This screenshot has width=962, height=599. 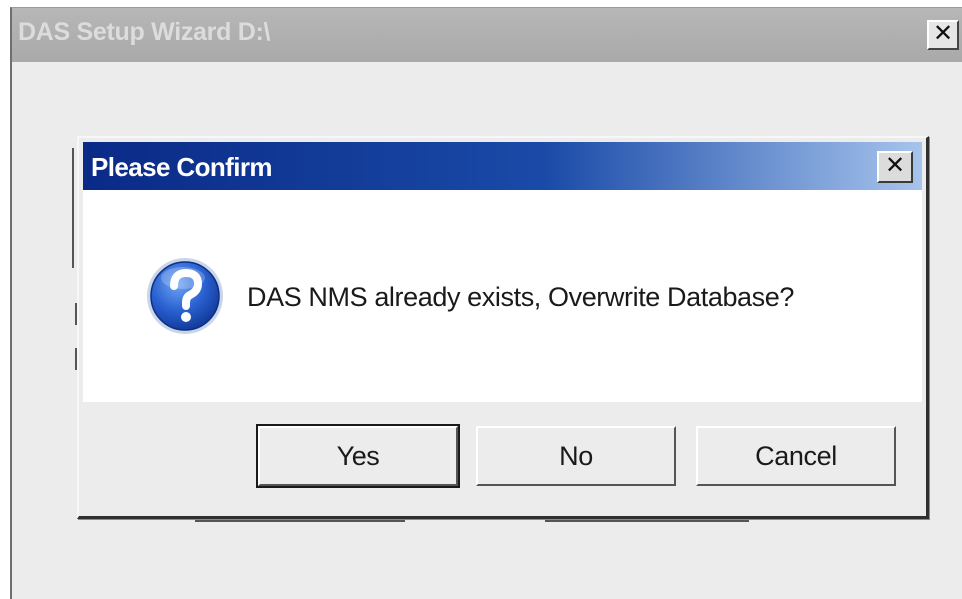 What do you see at coordinates (576, 456) in the screenshot?
I see `no-button: No` at bounding box center [576, 456].